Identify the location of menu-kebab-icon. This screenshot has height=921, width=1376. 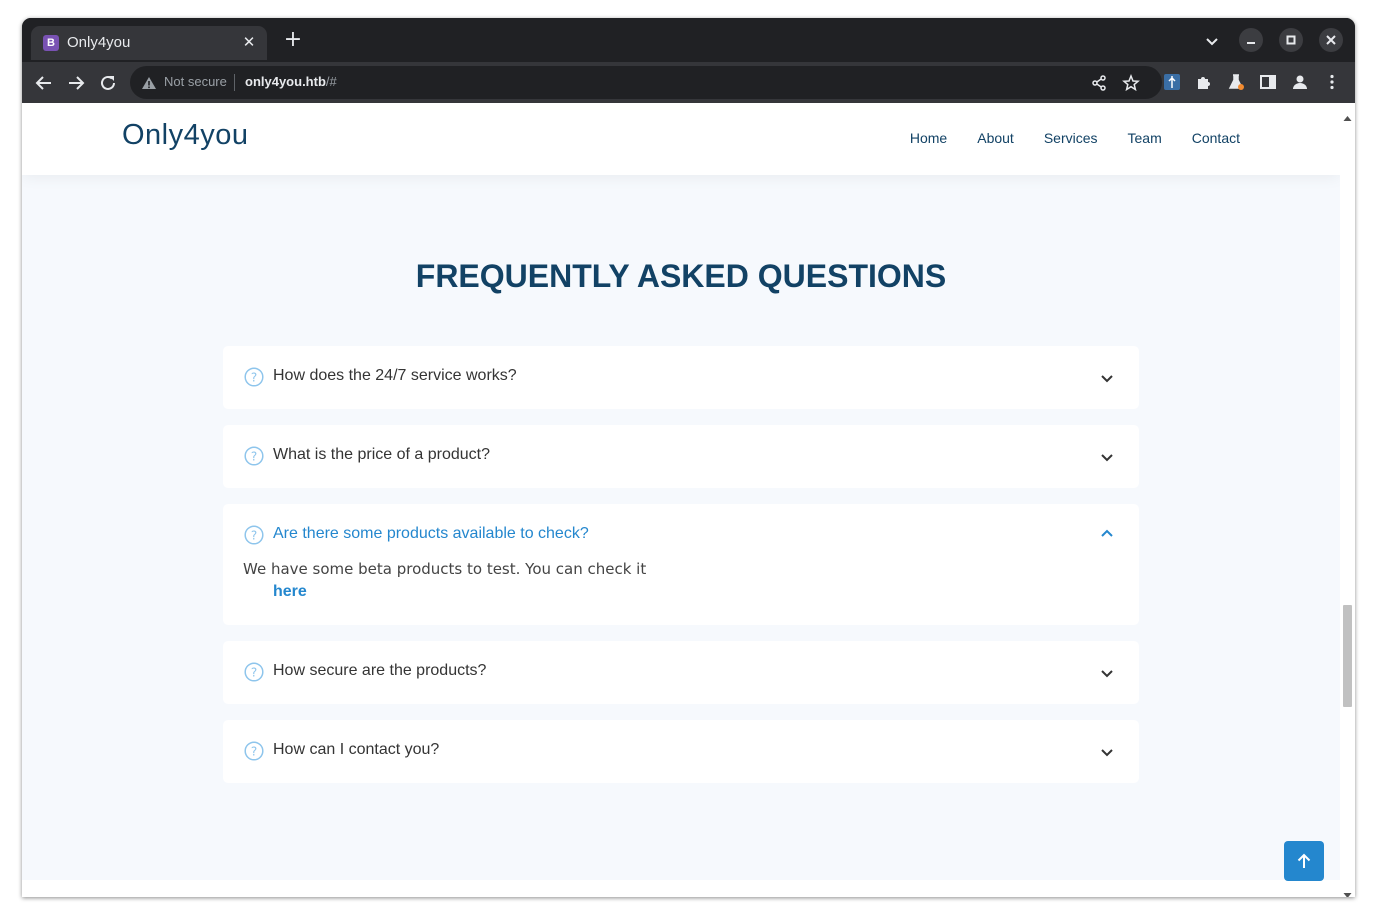
(1332, 82).